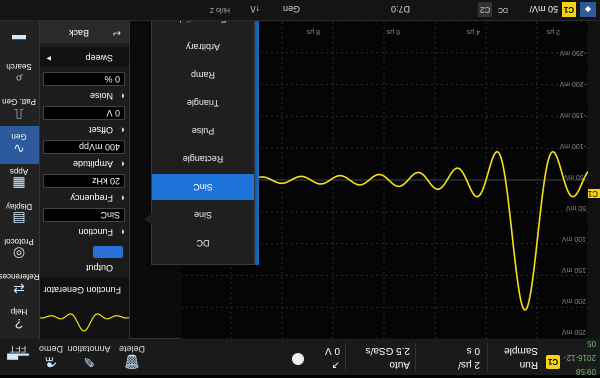  Describe the element at coordinates (19, 67) in the screenshot. I see `sidebar-item-label: Search` at that location.